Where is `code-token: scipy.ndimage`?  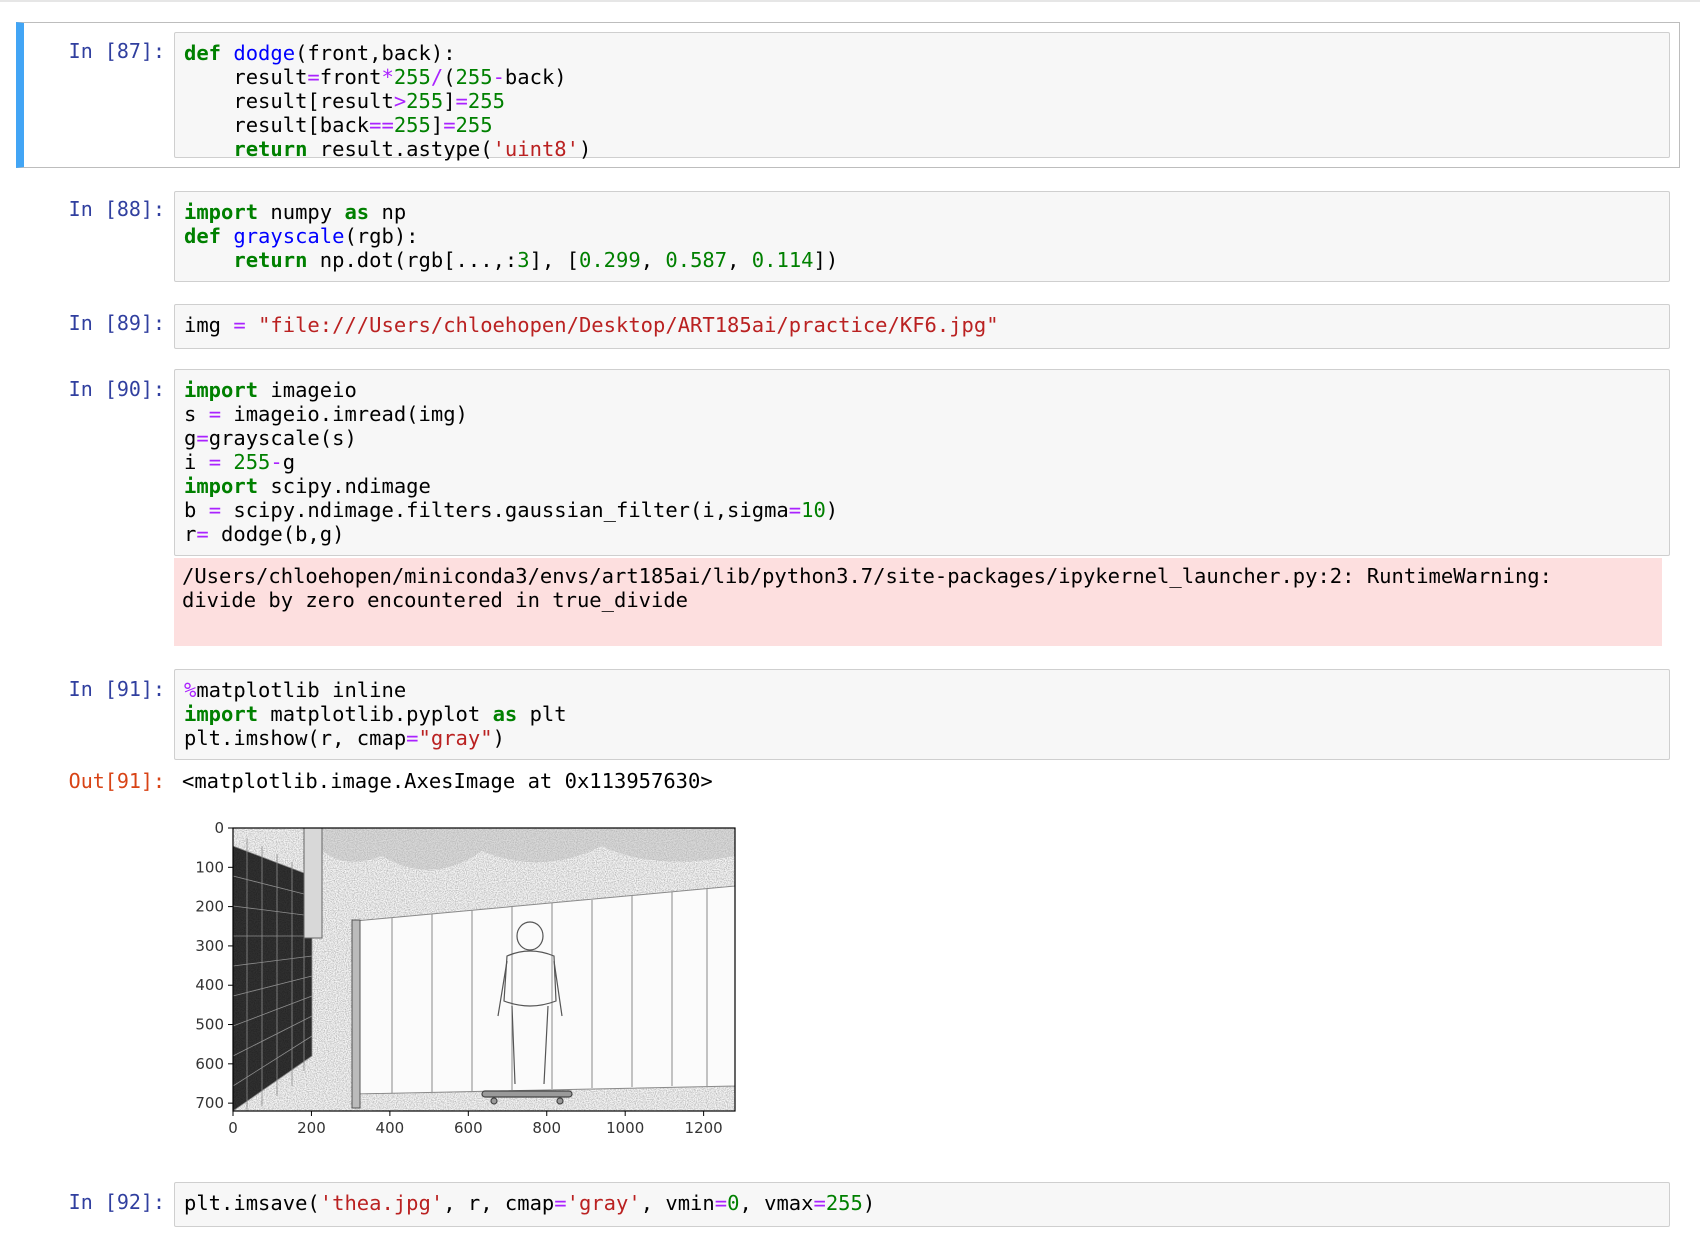
code-token: scipy.ndimage is located at coordinates (344, 486).